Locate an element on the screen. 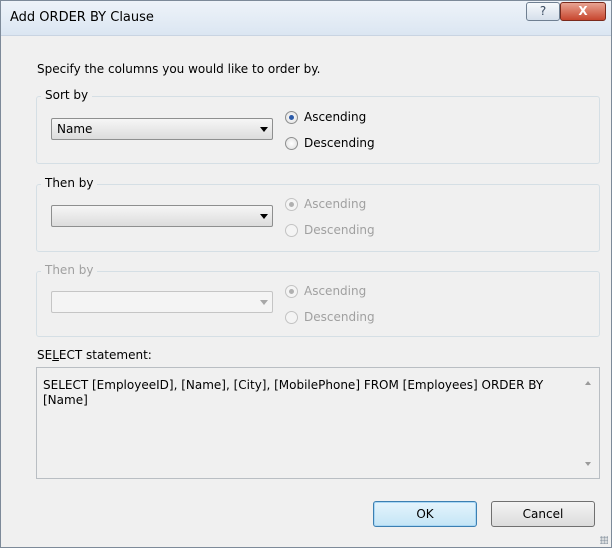 This screenshot has height=548, width=612. sort-by-ascending-label: Ascending is located at coordinates (335, 117).